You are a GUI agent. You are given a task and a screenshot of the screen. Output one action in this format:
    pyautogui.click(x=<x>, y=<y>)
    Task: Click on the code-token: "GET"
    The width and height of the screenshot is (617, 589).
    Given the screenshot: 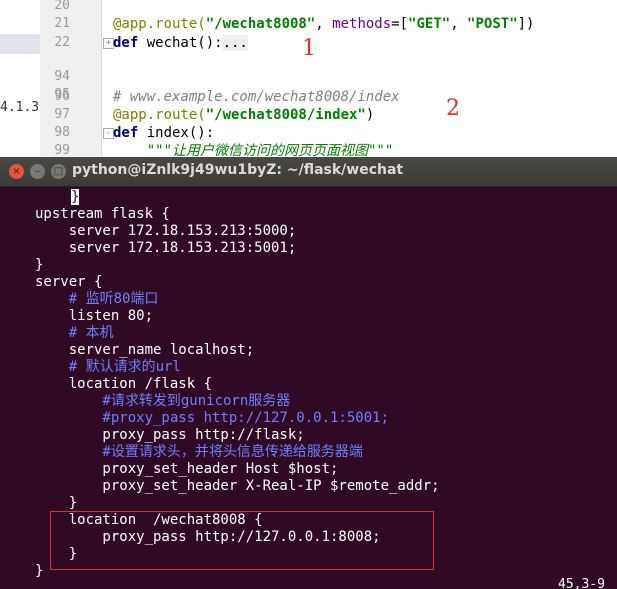 What is the action you would take?
    pyautogui.click(x=429, y=24)
    